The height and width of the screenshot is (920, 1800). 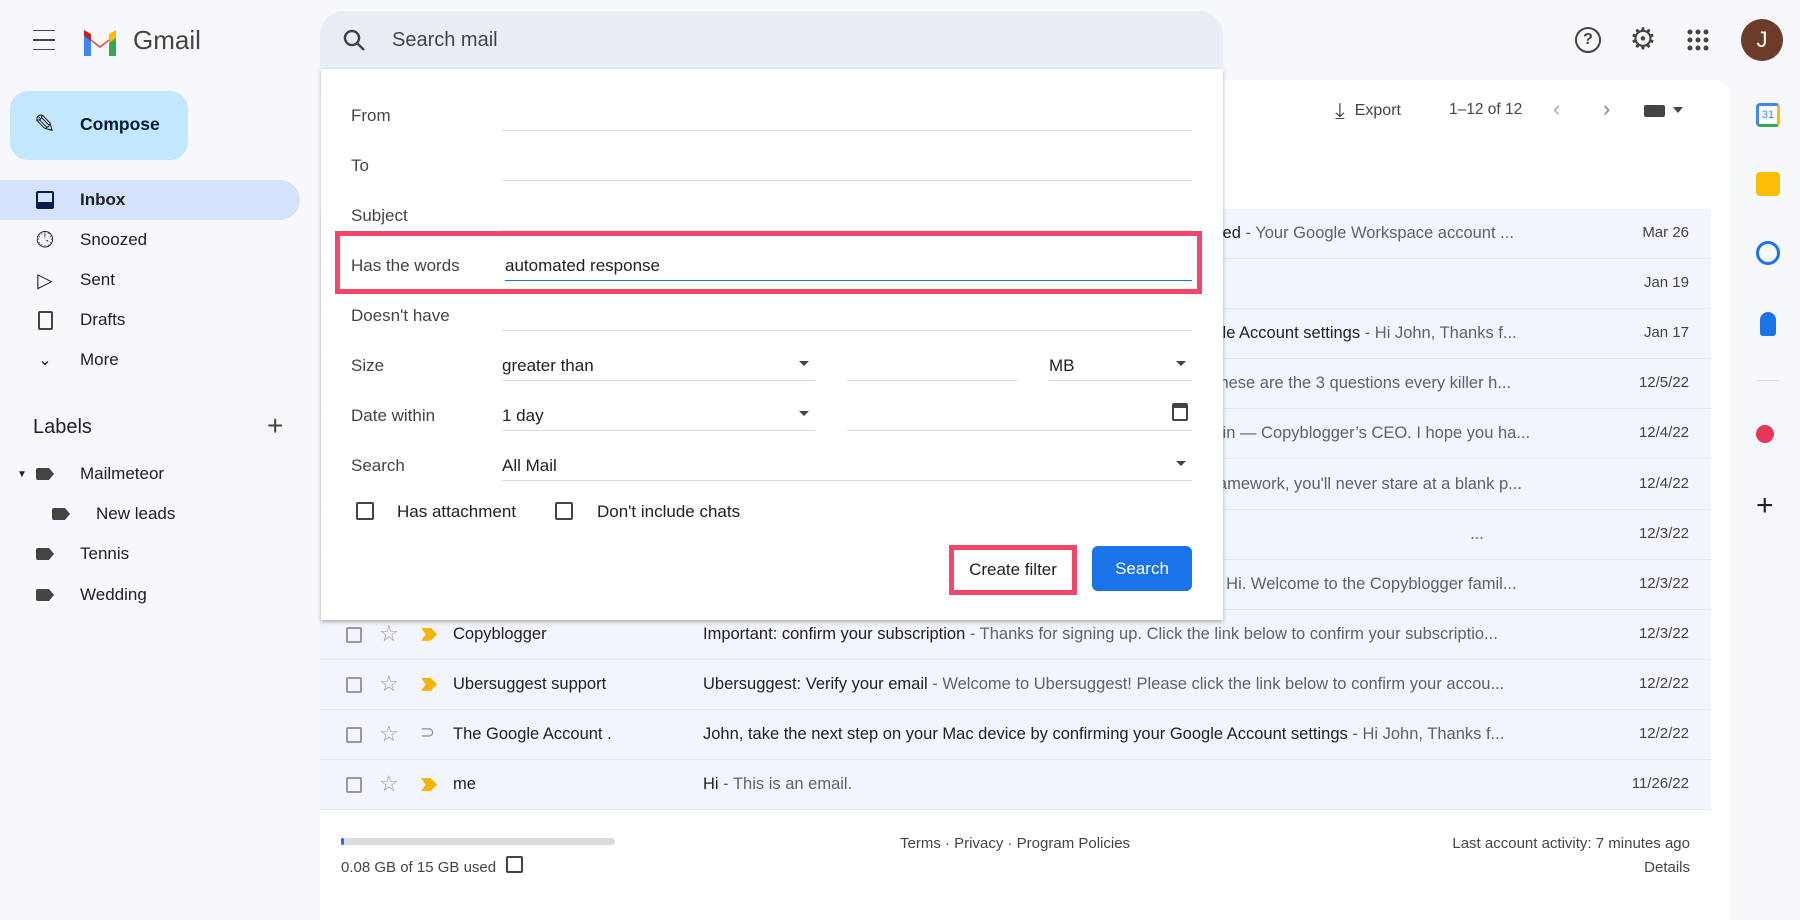 I want to click on keep-icon, so click(x=1768, y=184).